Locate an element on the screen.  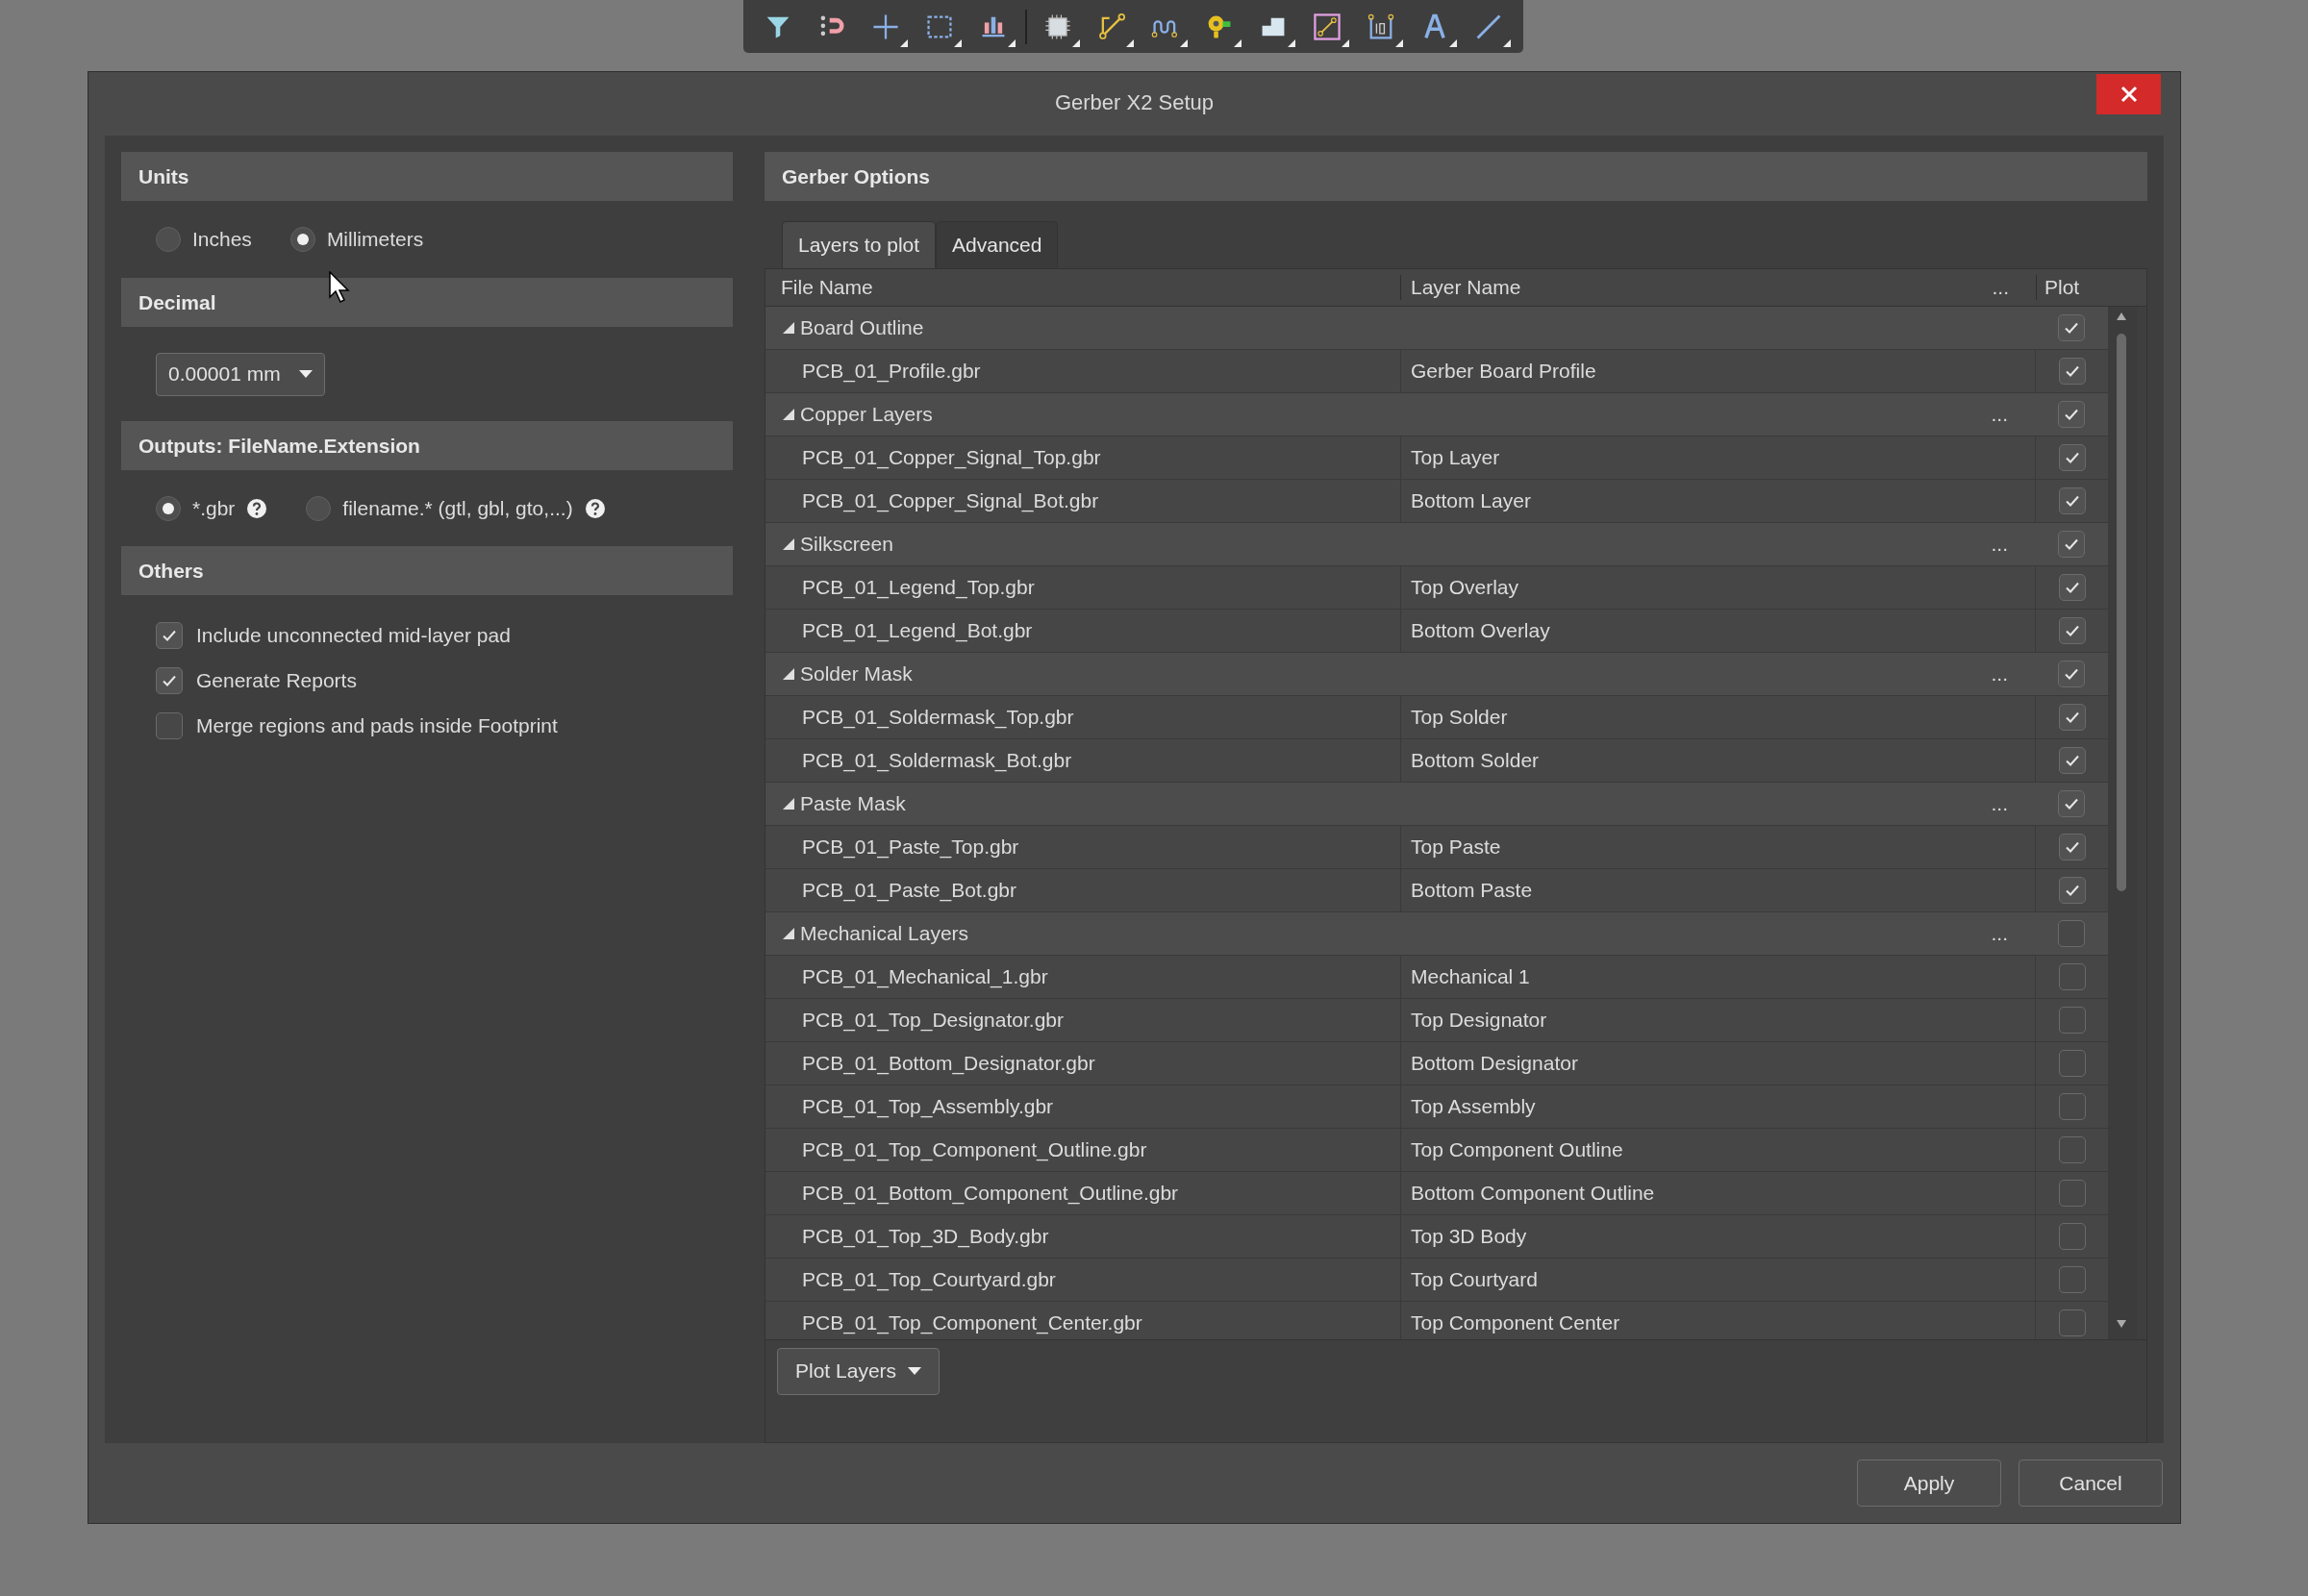
file-name-cell-text: PCB_01_Mechanical_1.gbr is located at coordinates (925, 976).